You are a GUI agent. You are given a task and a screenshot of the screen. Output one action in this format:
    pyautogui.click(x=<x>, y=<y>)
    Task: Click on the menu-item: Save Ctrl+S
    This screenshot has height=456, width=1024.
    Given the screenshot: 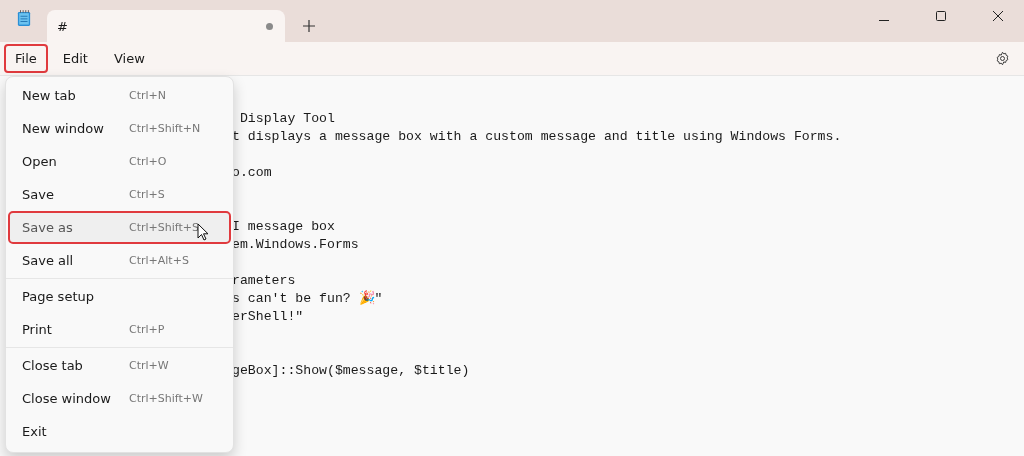 What is the action you would take?
    pyautogui.click(x=119, y=194)
    